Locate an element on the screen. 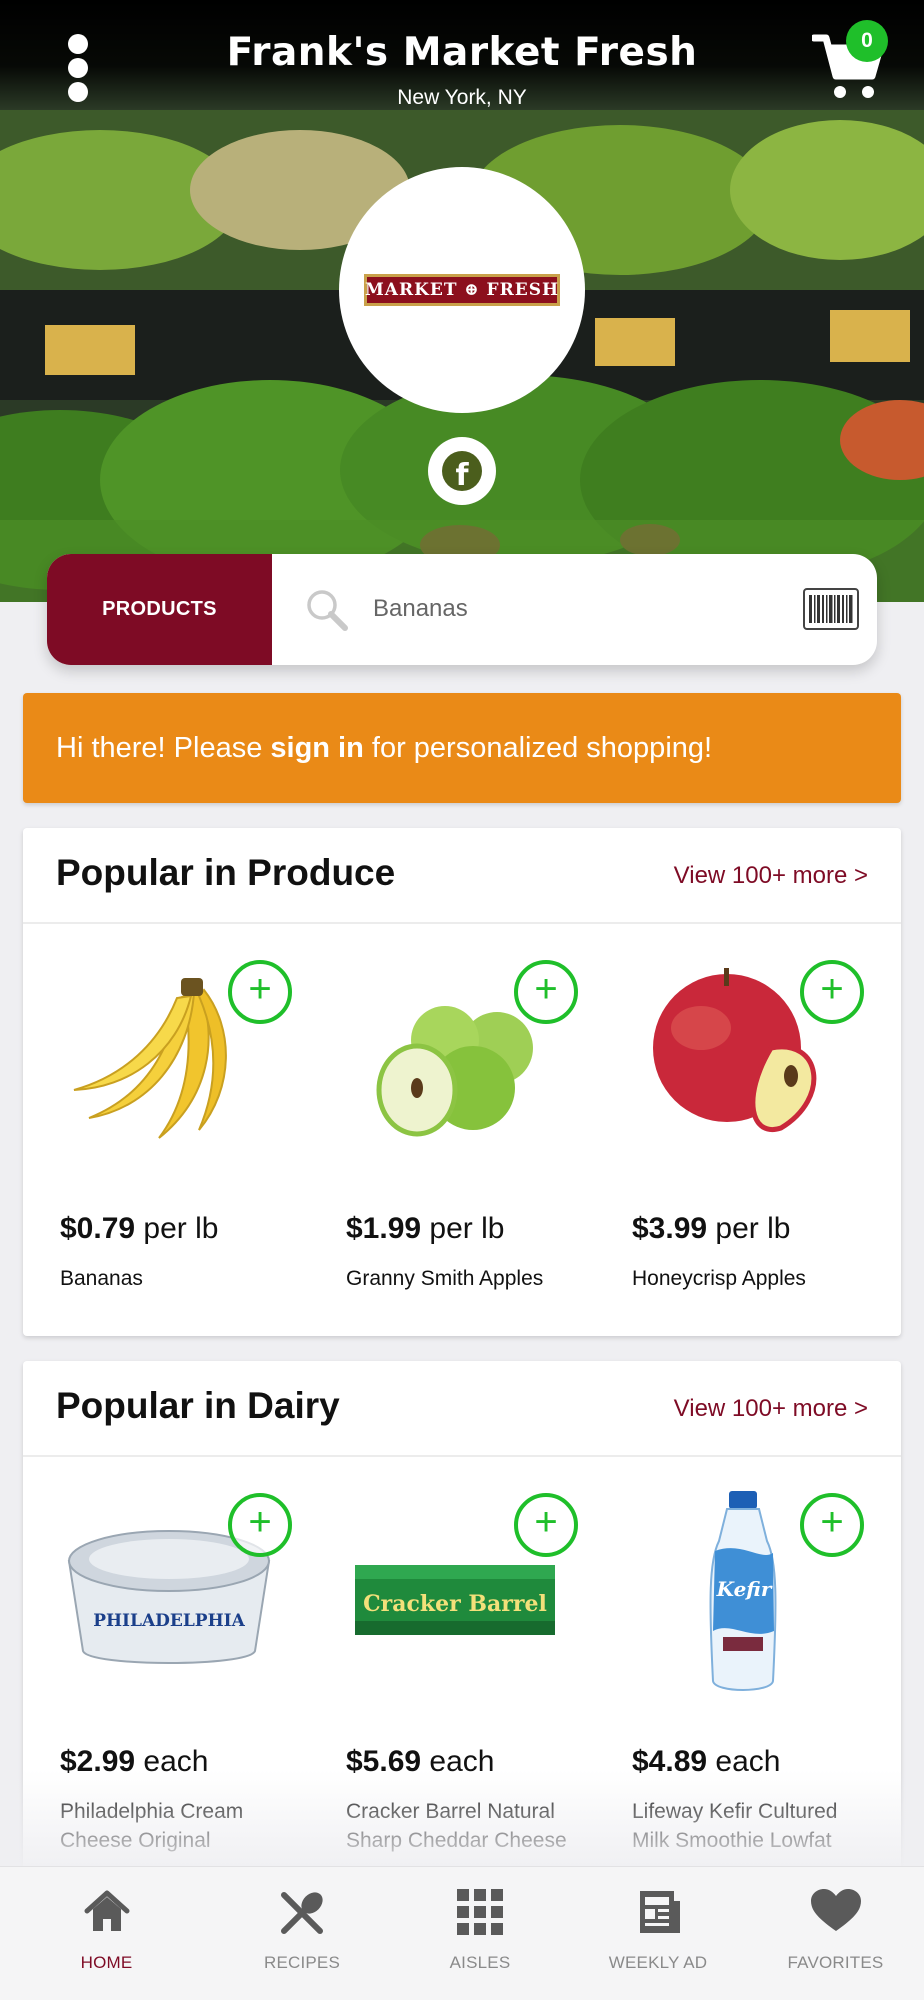  nav-recipes: RECIPES is located at coordinates (302, 1933).